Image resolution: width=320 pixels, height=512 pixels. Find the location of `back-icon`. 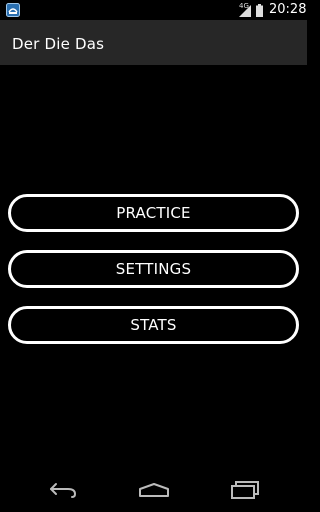

back-icon is located at coordinates (64, 489).